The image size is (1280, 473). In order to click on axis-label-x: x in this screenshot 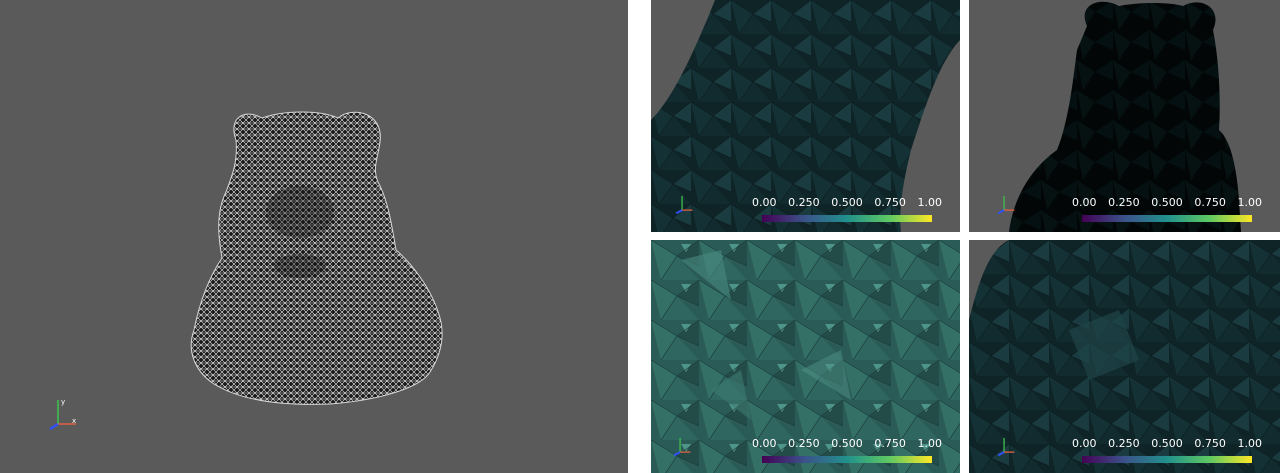, I will do `click(74, 421)`.